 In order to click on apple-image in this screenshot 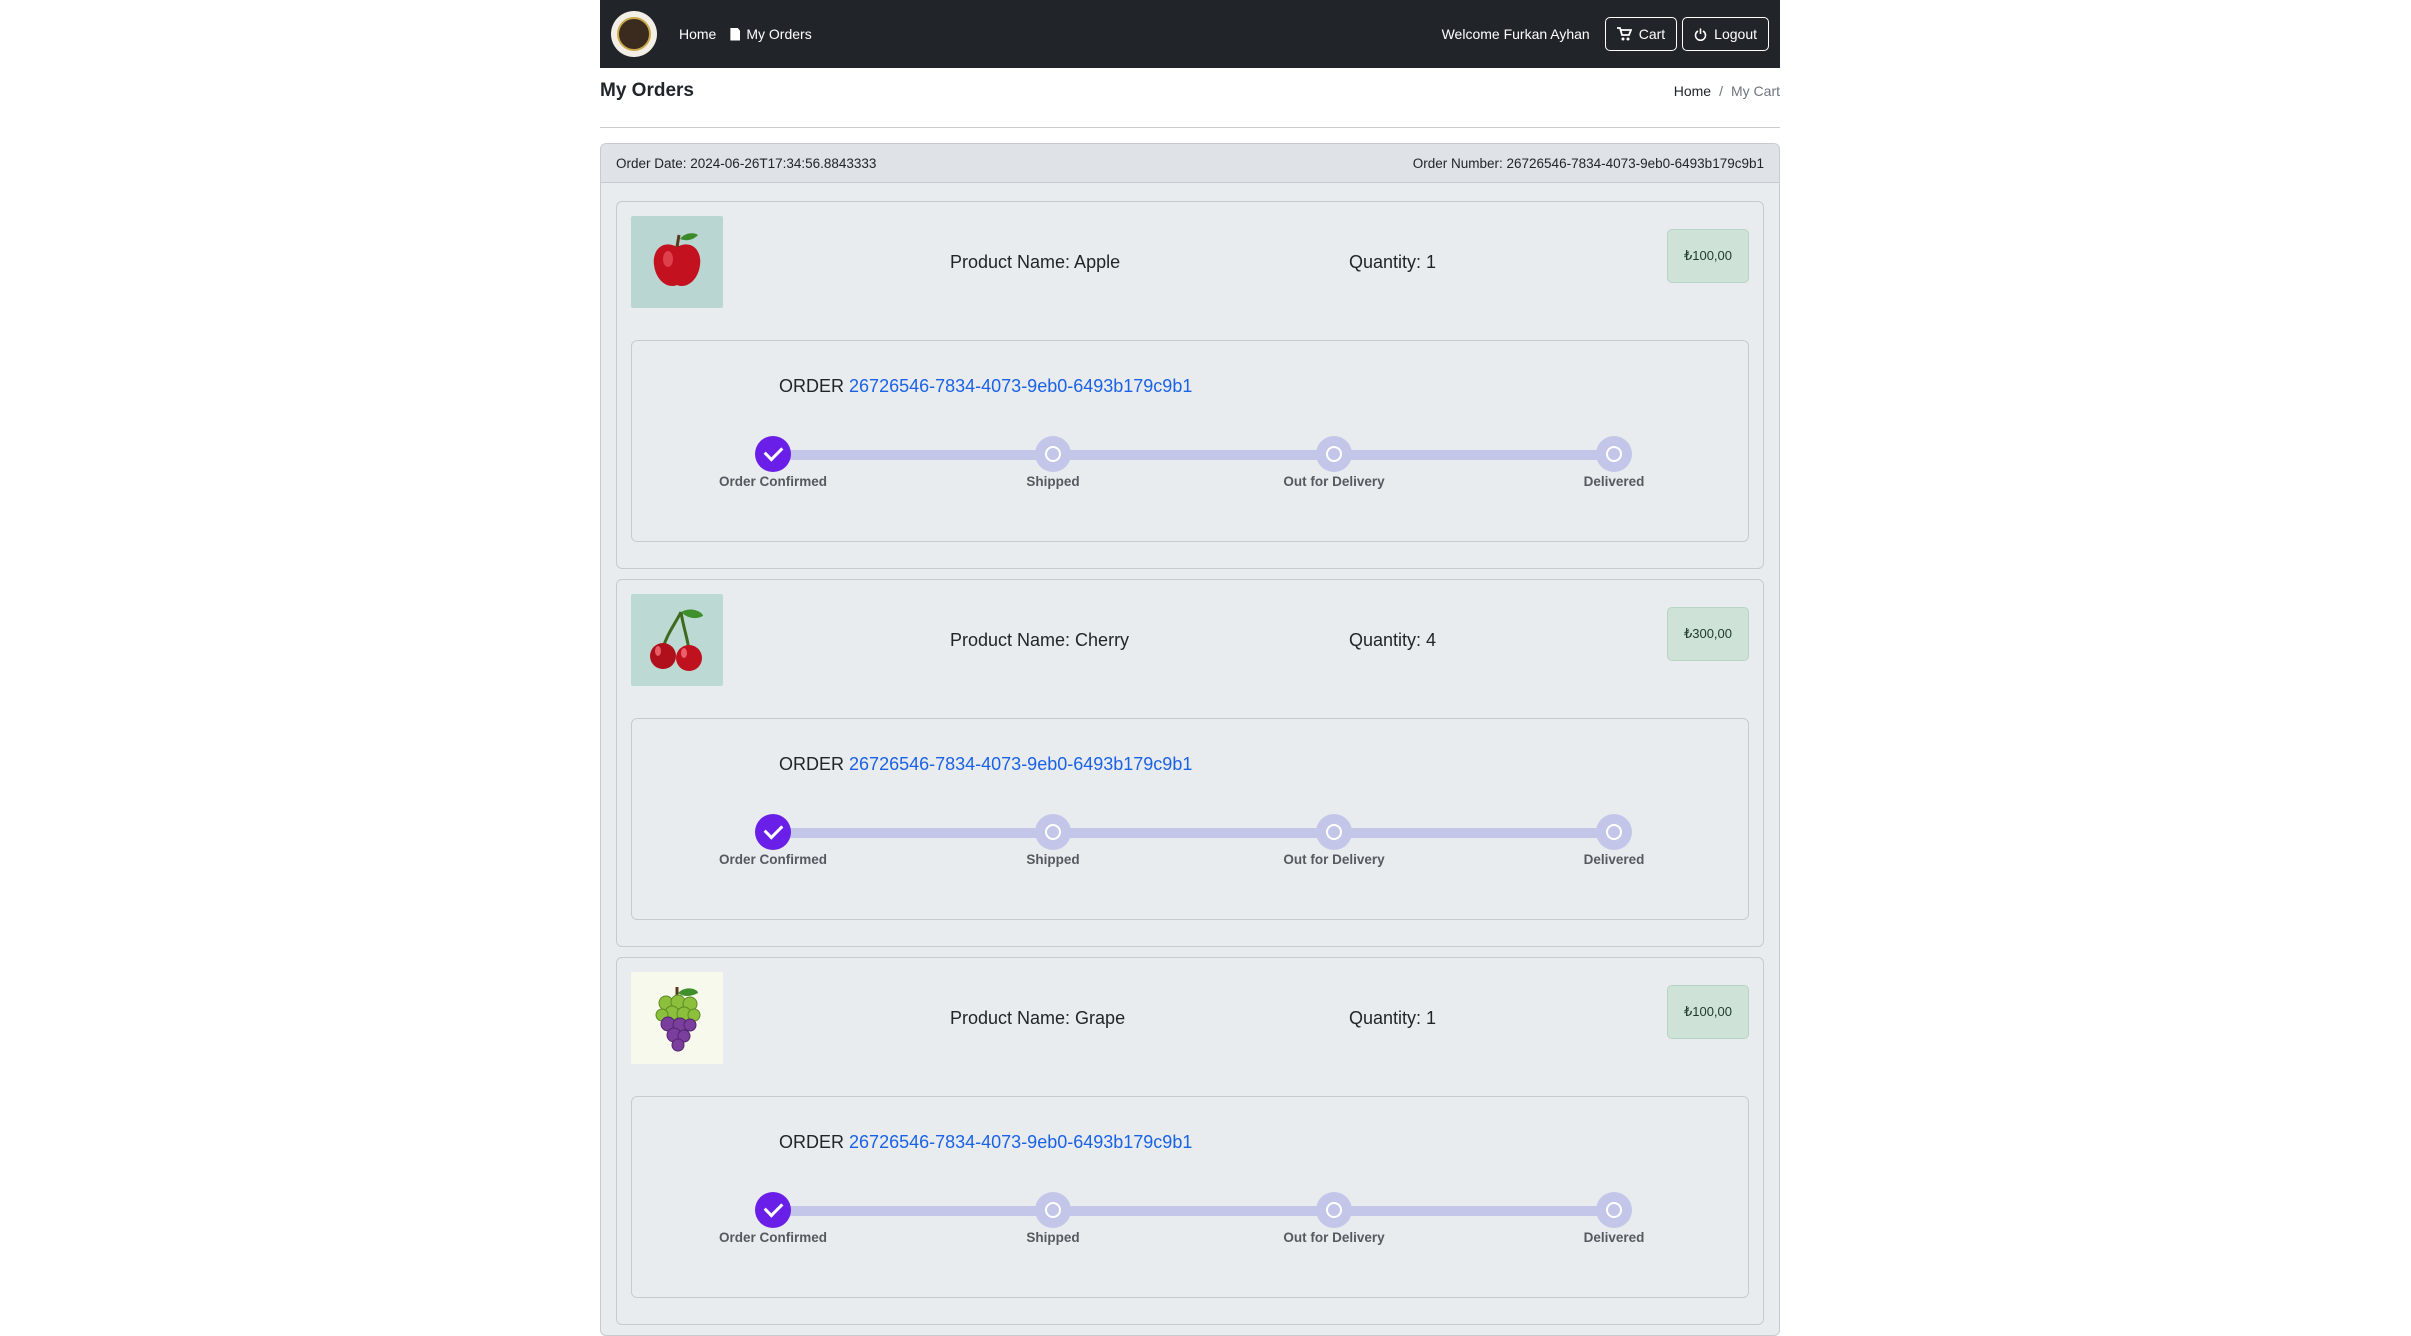, I will do `click(677, 262)`.